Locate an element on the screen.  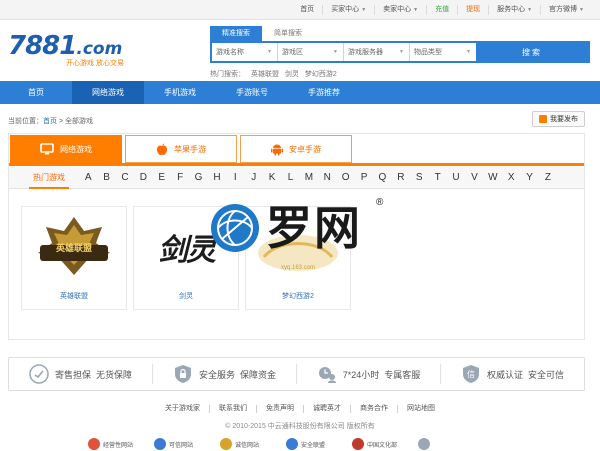
guarantee-title: 权威认证 is located at coordinates (504, 374).